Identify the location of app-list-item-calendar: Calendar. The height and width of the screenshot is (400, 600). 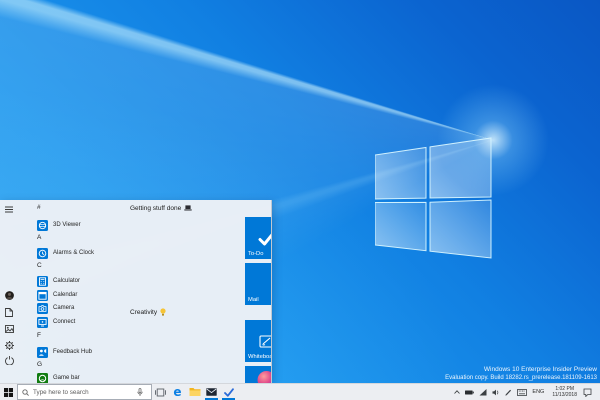
(57, 295).